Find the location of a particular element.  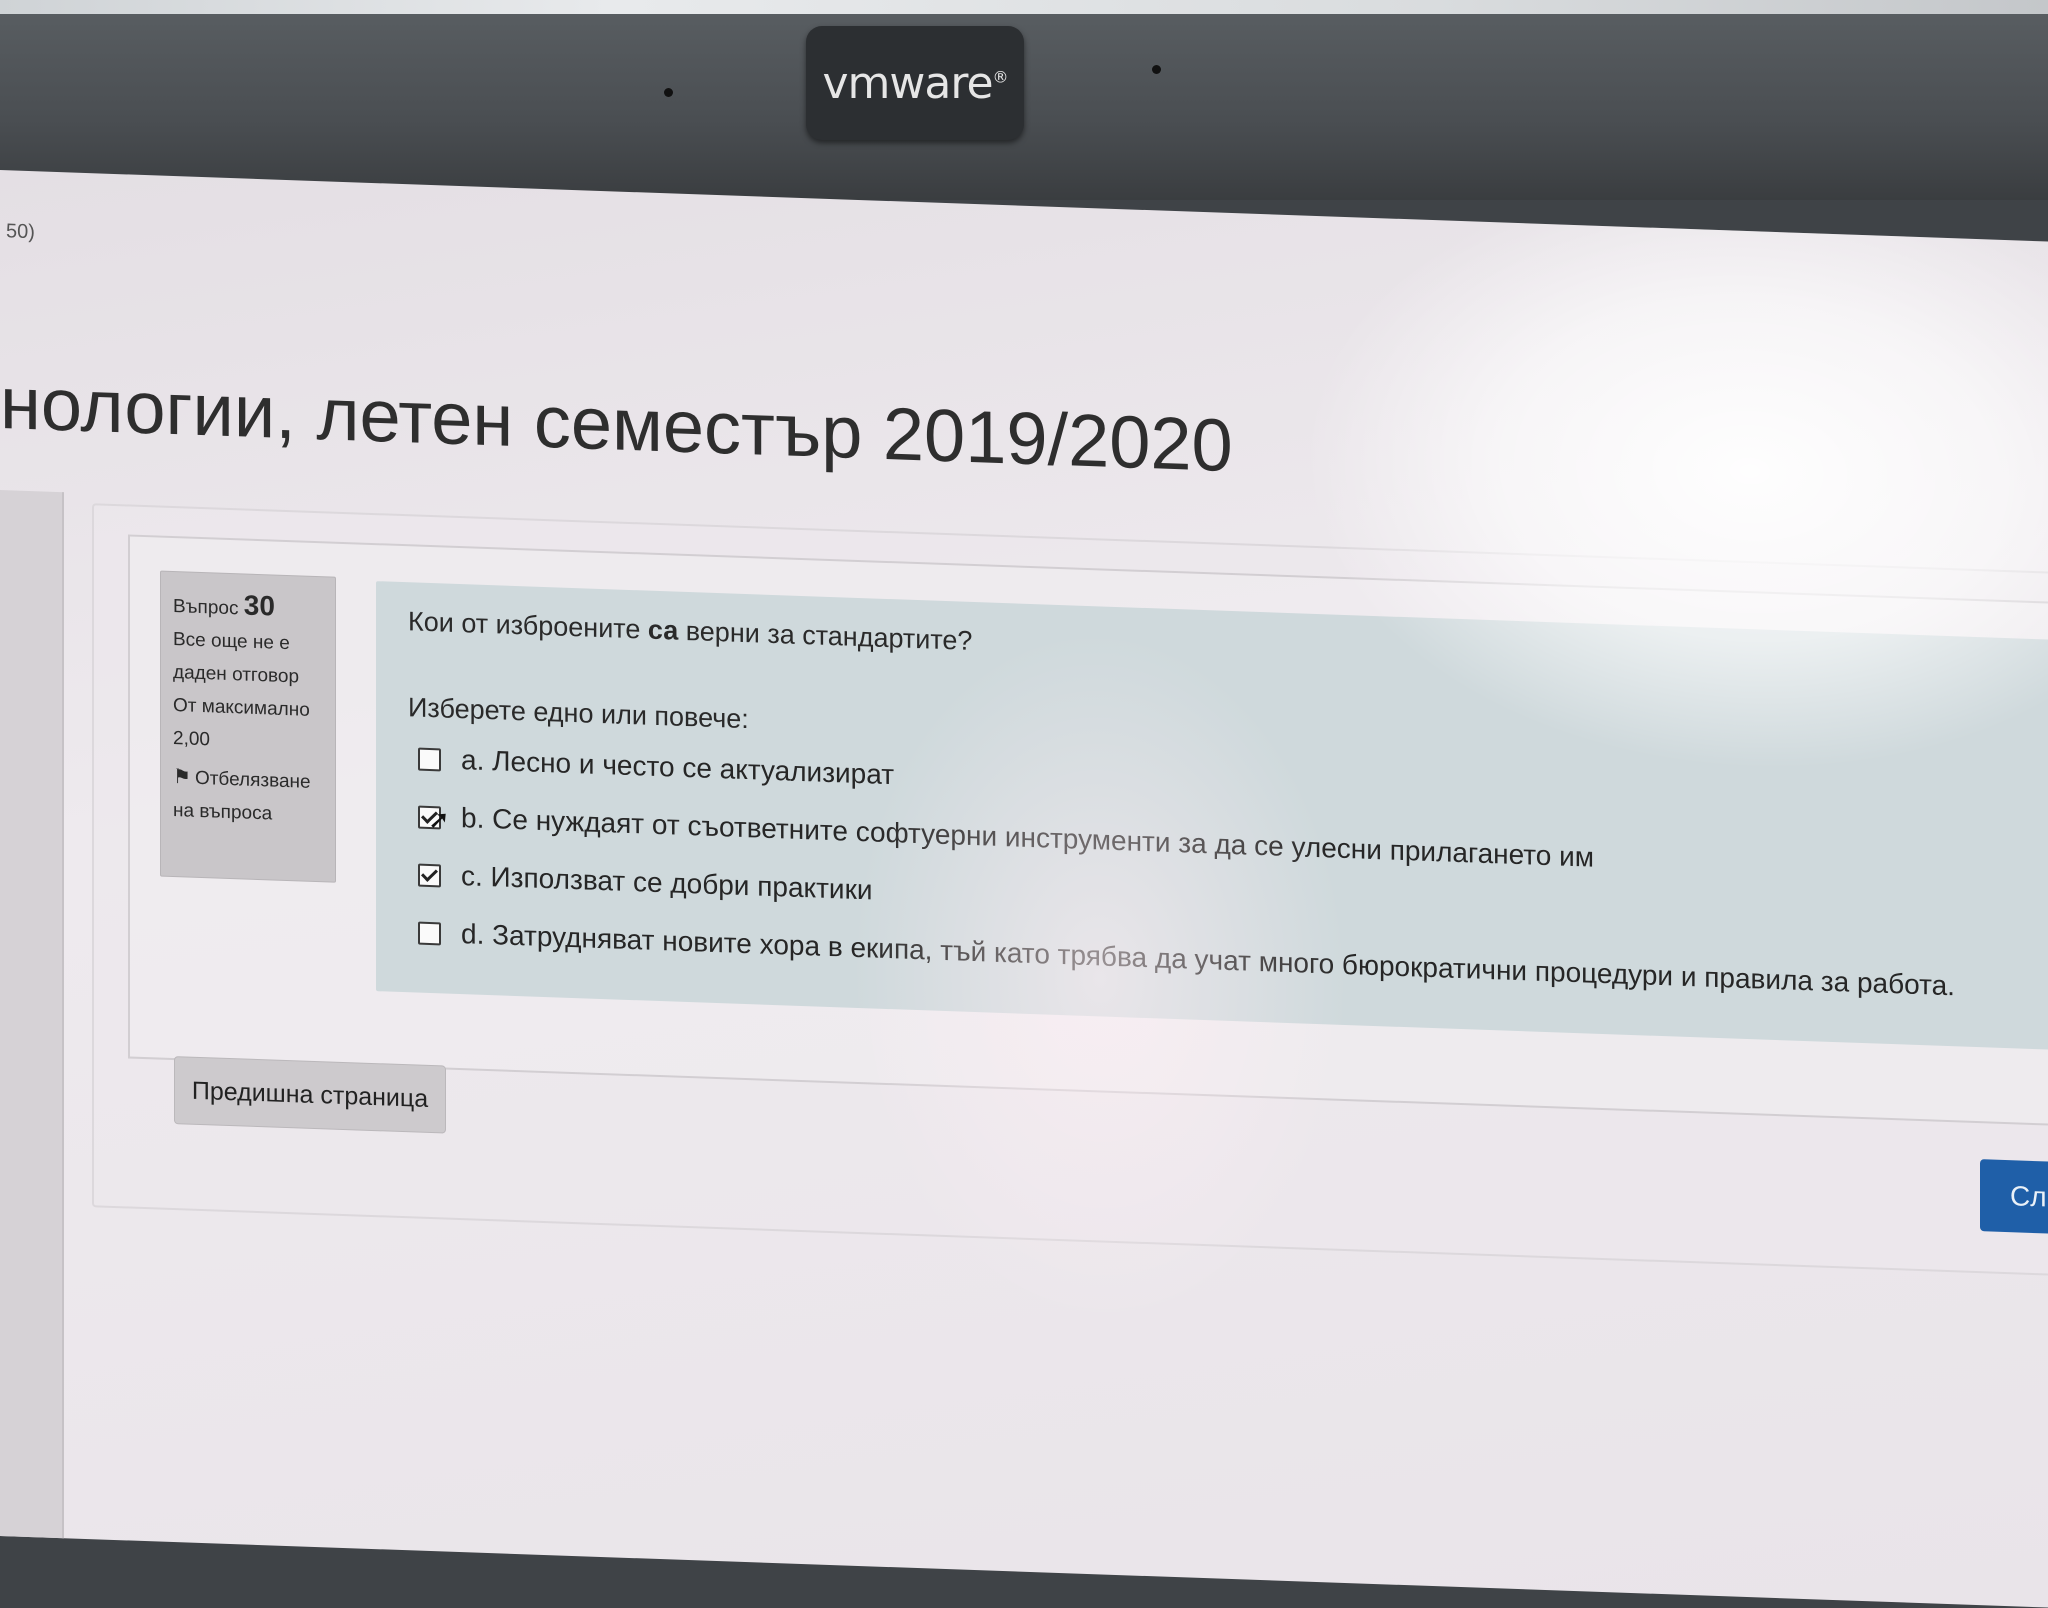

laptop-lid-edge is located at coordinates (1024, 7).